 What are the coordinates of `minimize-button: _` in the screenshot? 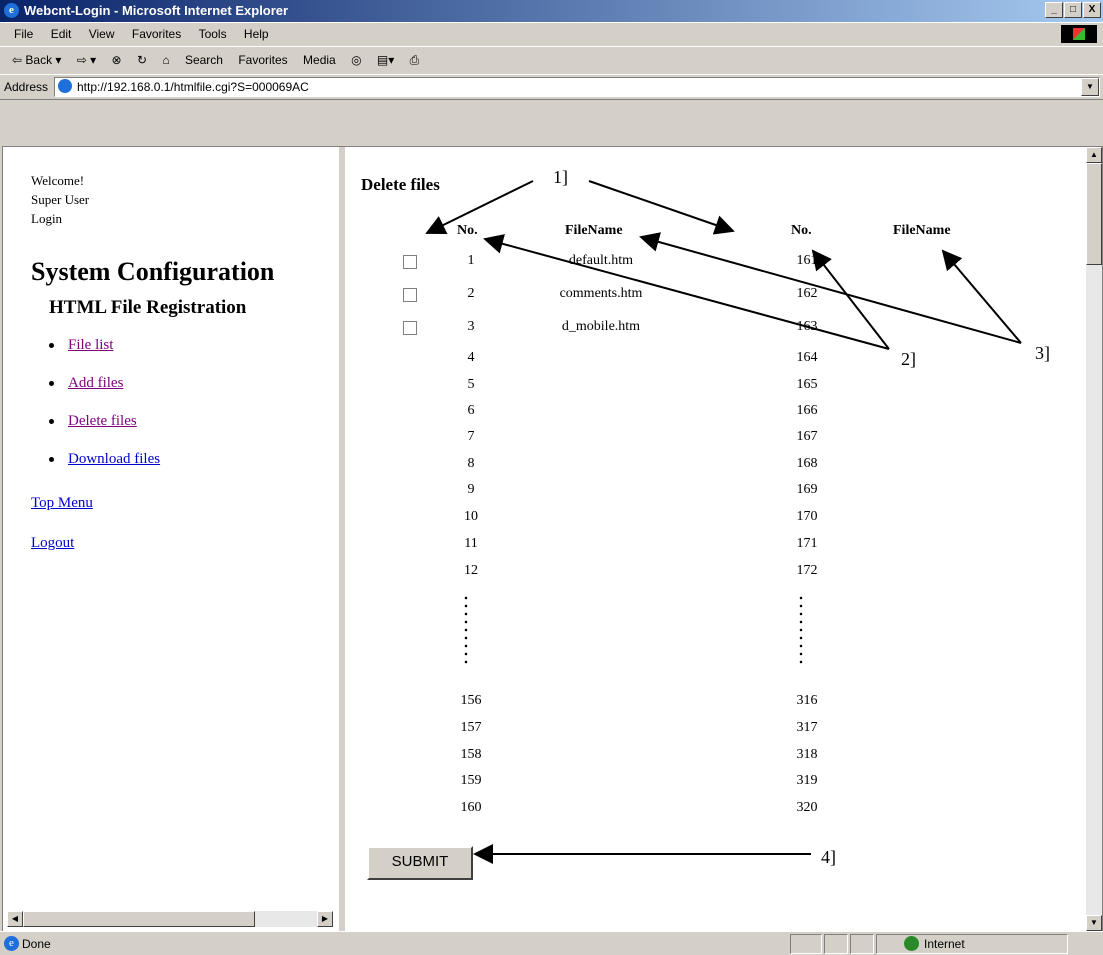 It's located at (1054, 10).